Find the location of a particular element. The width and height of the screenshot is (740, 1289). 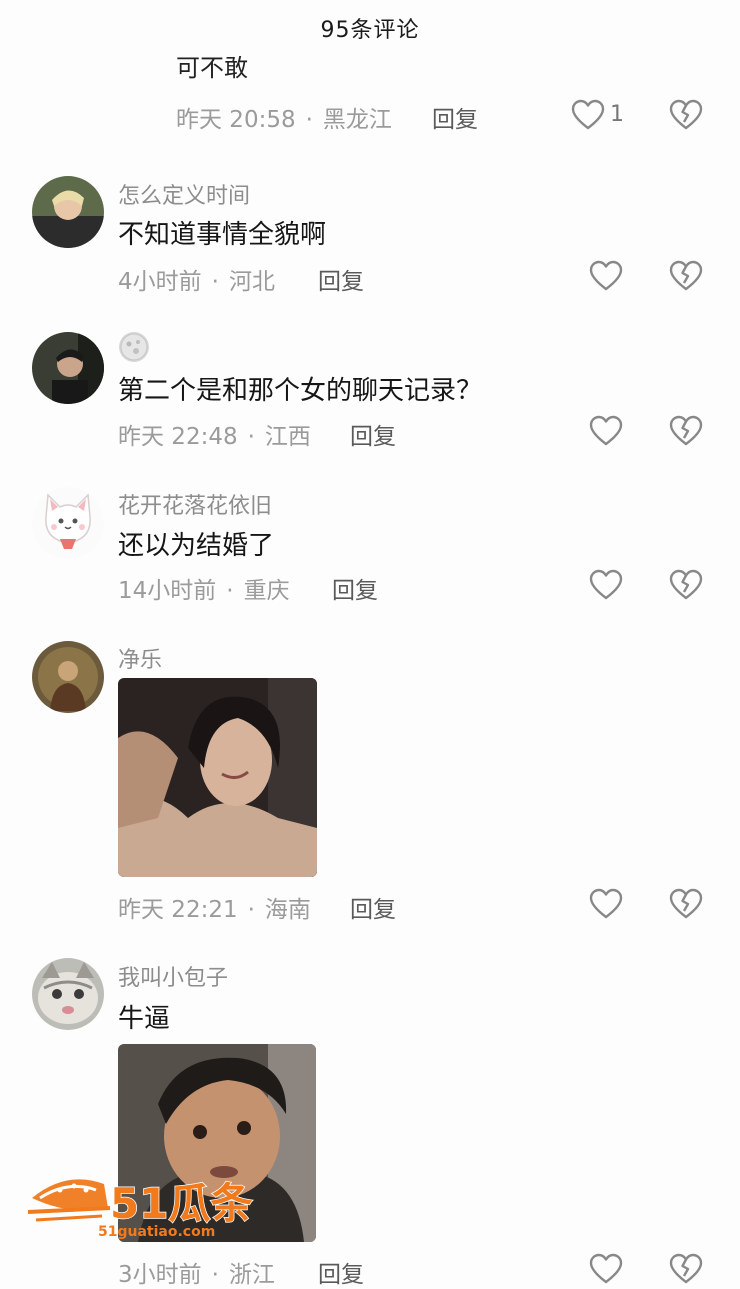

comment-meta: 昨天 20:58 · 黑龙江 is located at coordinates (284, 120).